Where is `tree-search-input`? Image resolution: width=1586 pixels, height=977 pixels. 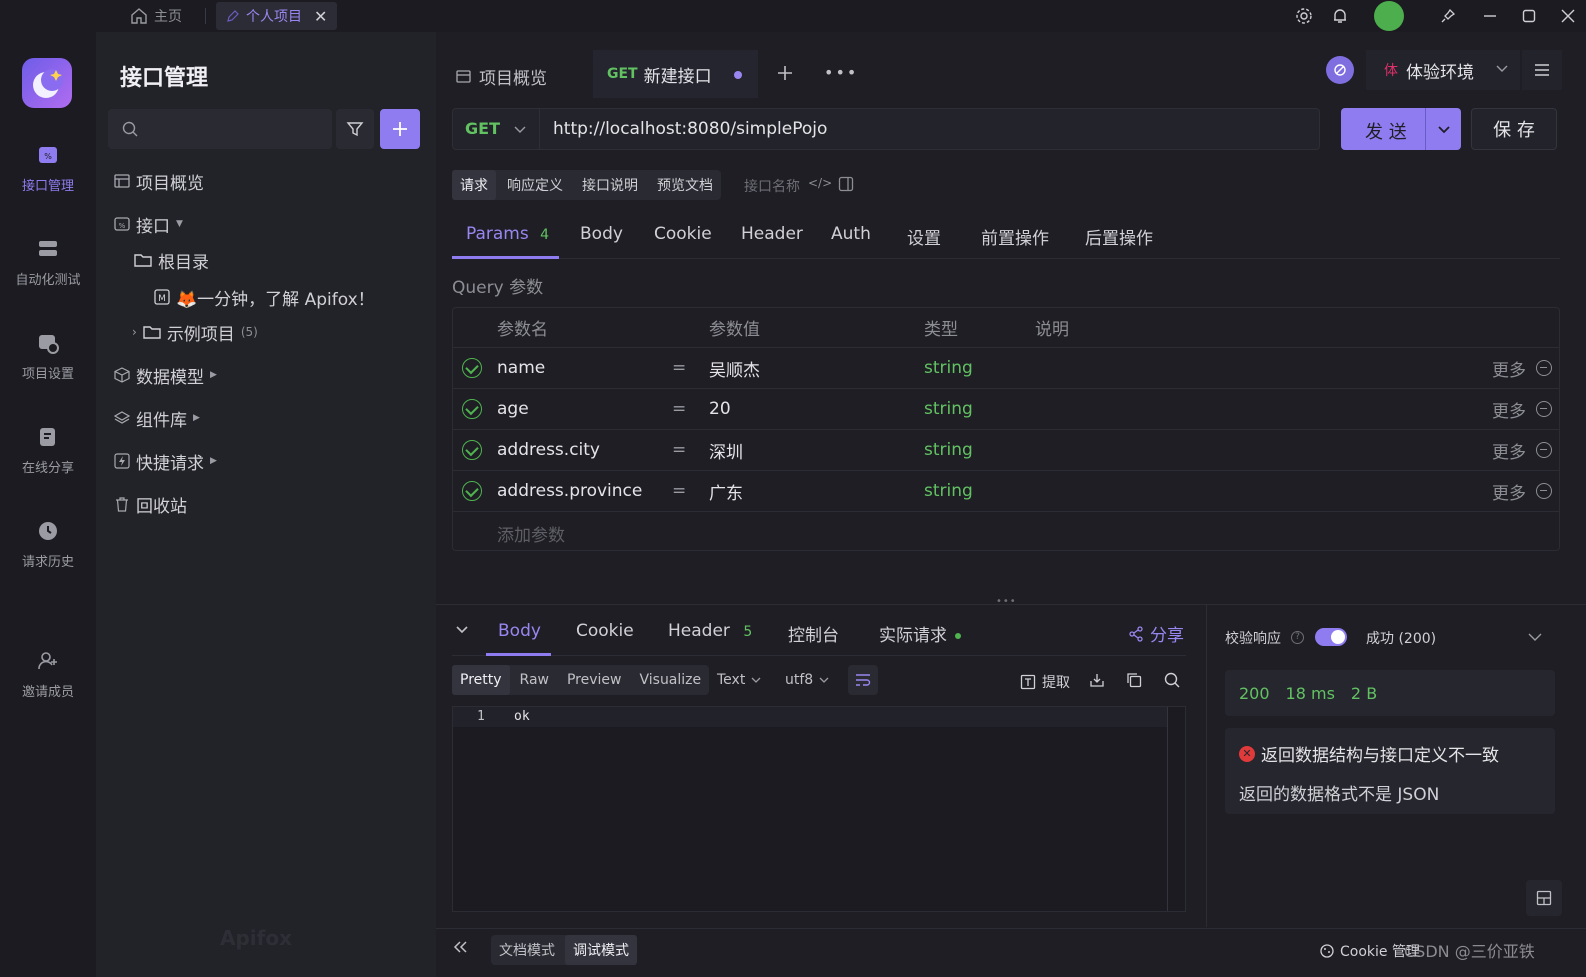 tree-search-input is located at coordinates (220, 129).